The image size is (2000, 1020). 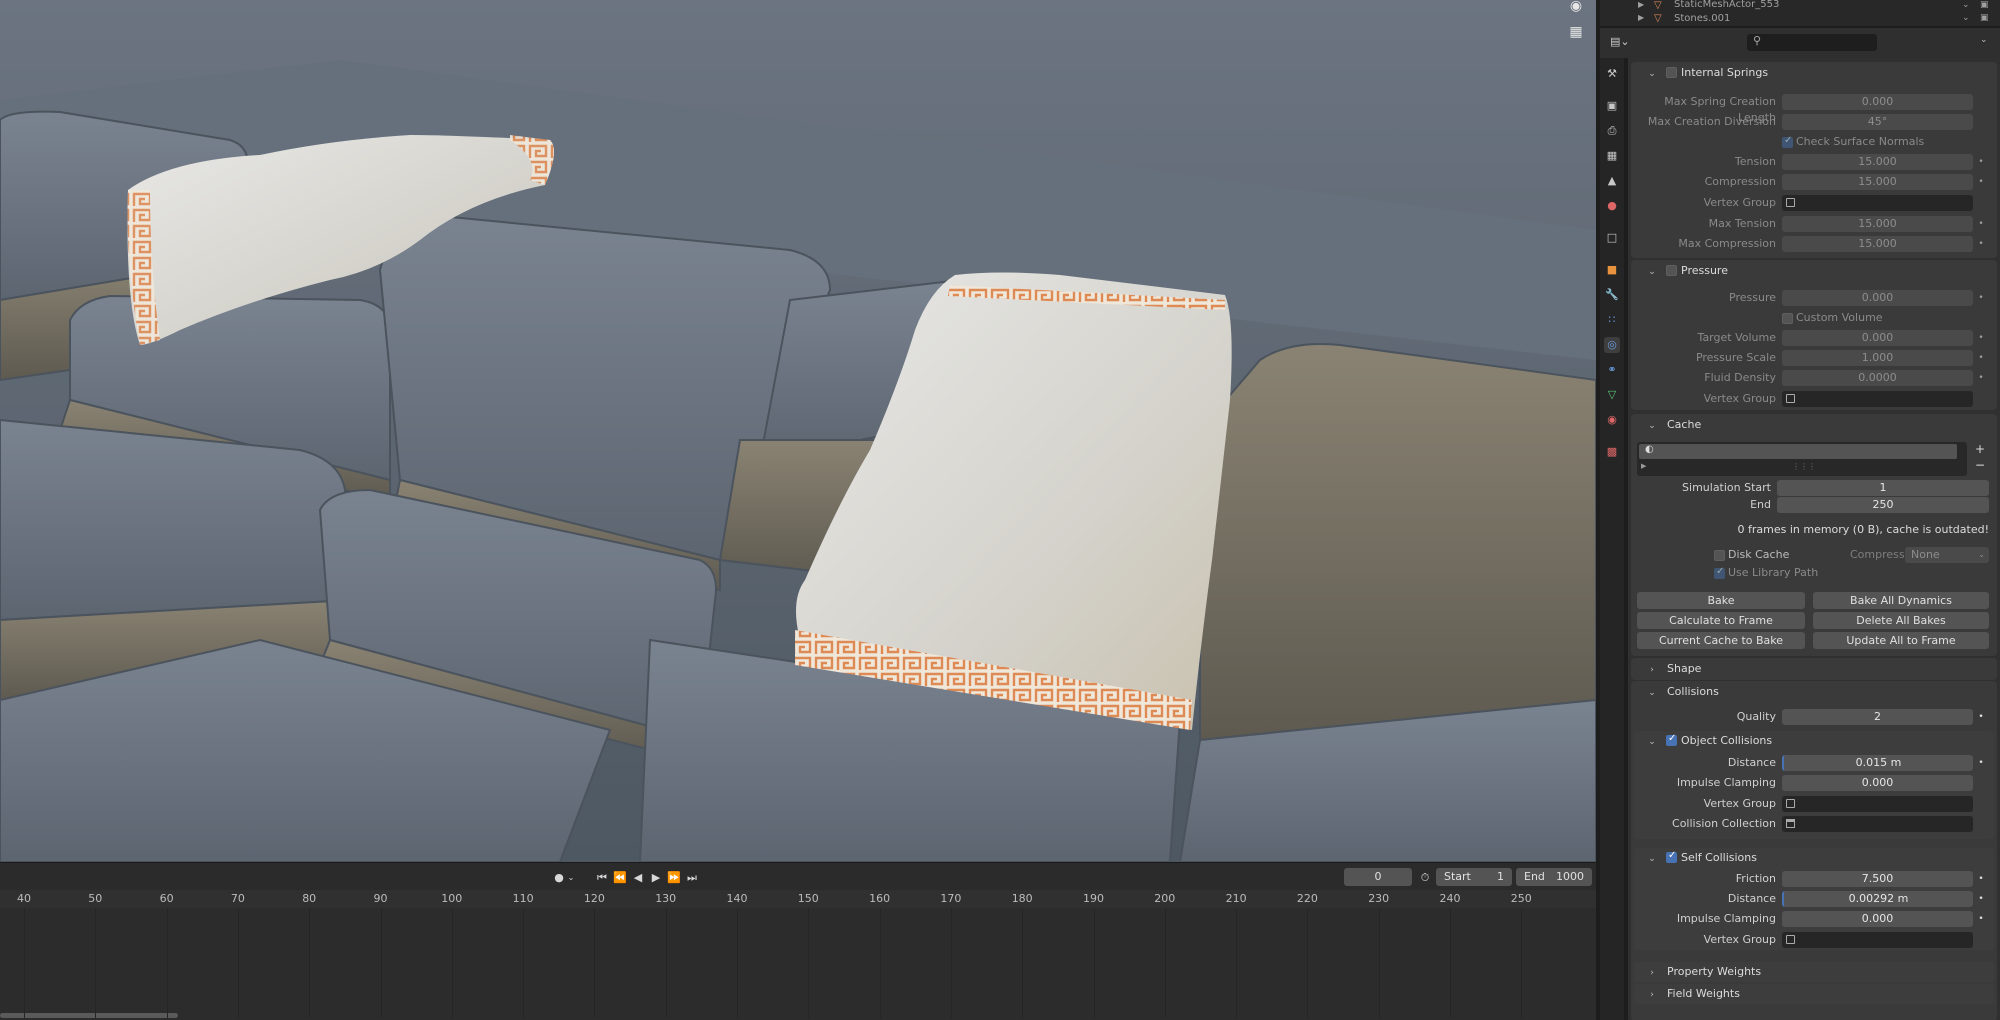 I want to click on fluid-density-field: 0.0000, so click(x=1877, y=378).